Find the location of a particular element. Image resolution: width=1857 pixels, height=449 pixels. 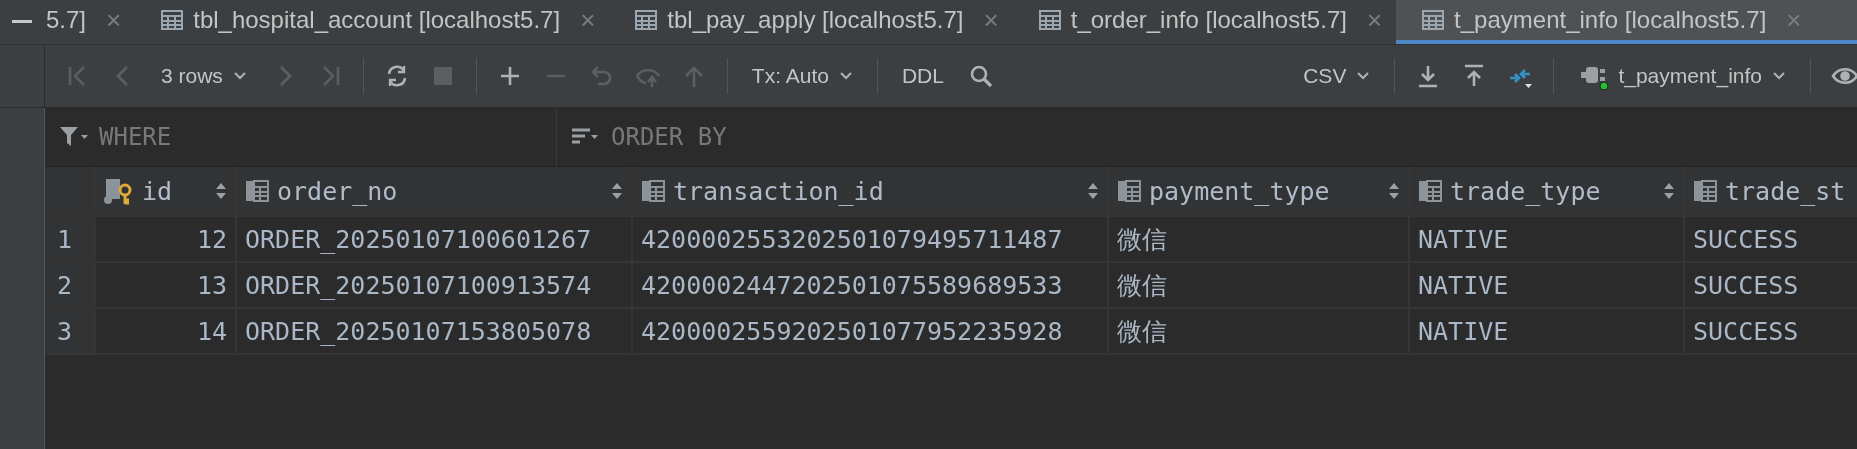

table-cell: 4200002447202501075589689533 is located at coordinates (871, 285).